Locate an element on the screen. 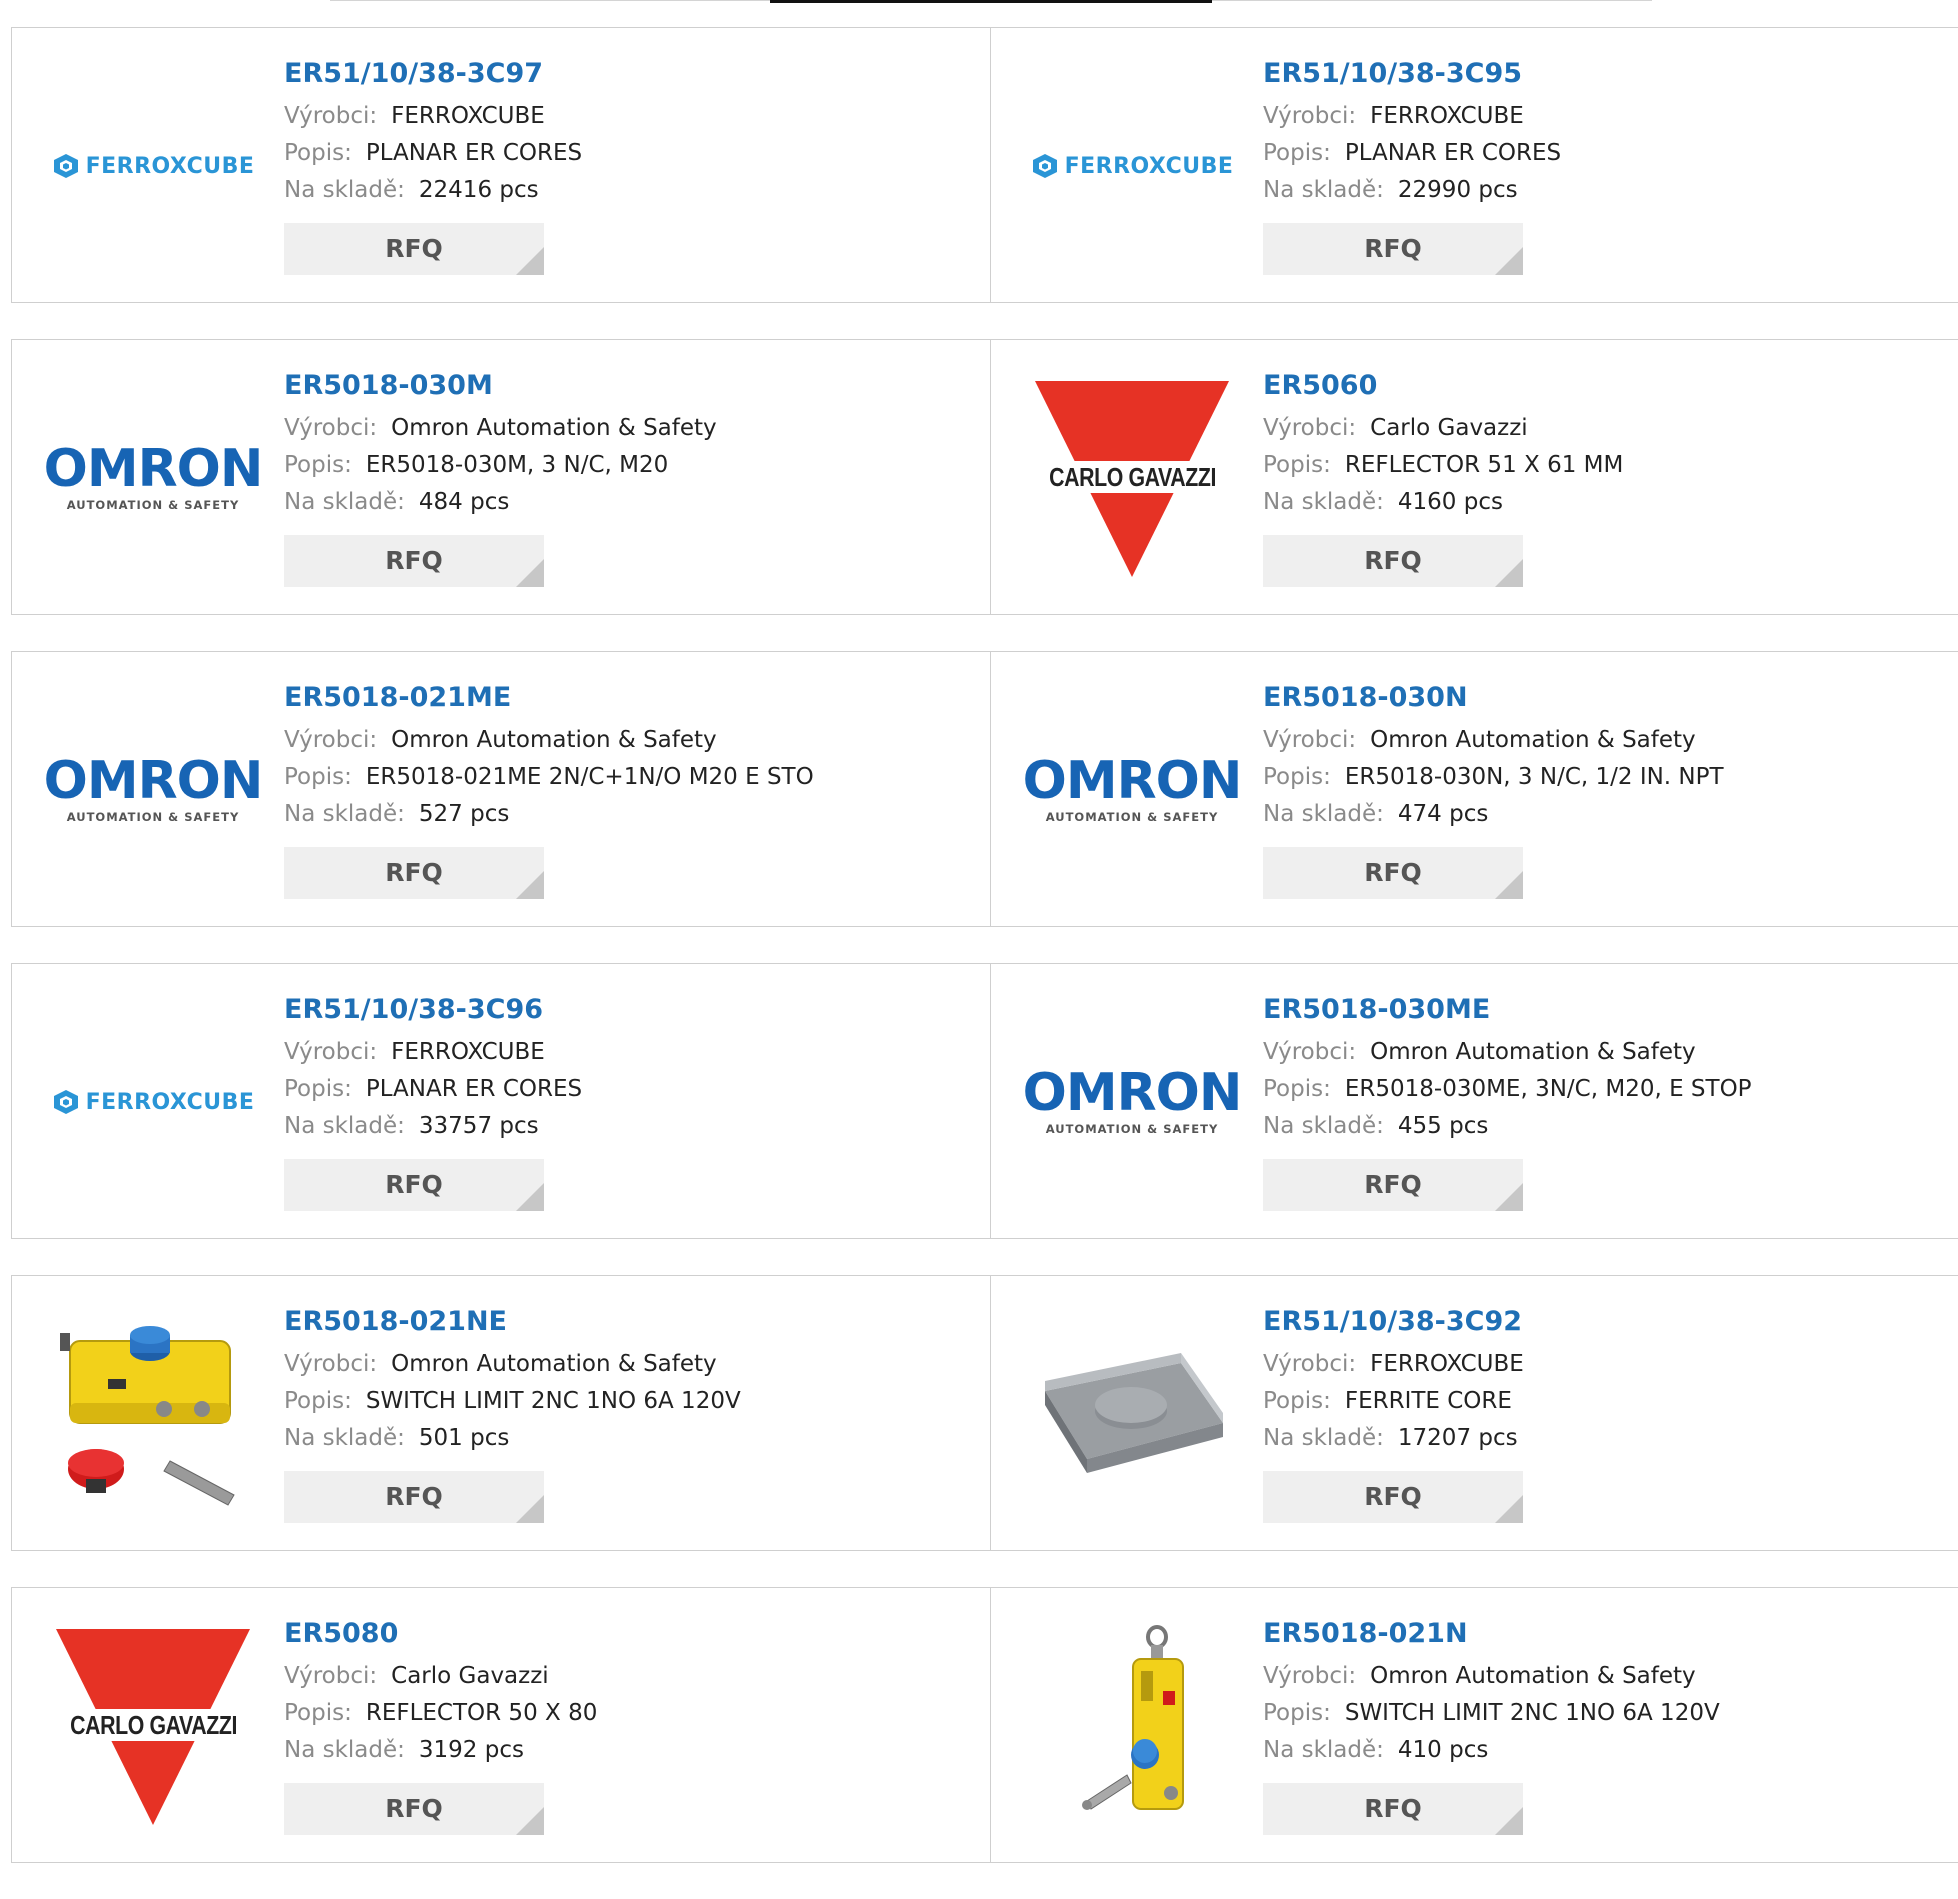 Image resolution: width=1958 pixels, height=1899 pixels. part-number-link: ER5018-030ME is located at coordinates (1507, 1010).